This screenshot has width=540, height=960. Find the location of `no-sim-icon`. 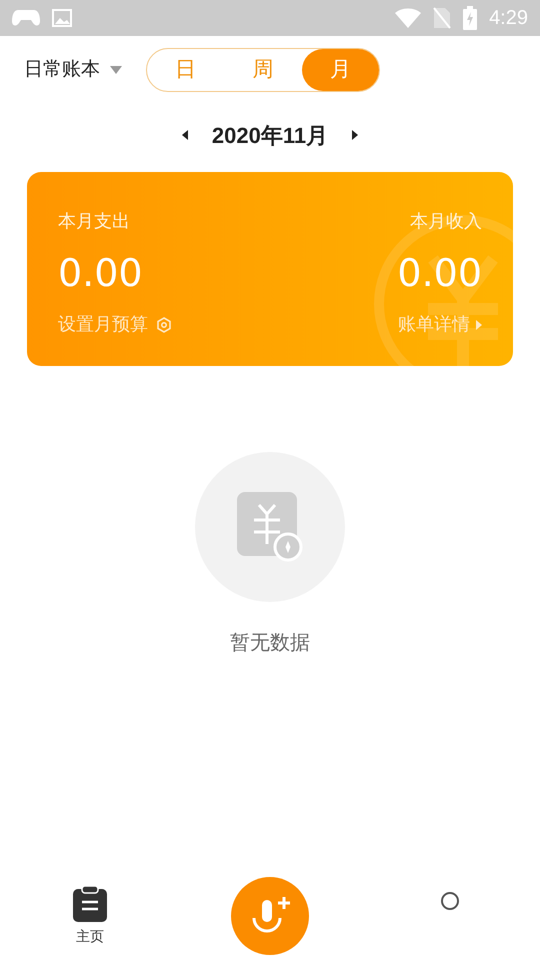

no-sim-icon is located at coordinates (442, 18).